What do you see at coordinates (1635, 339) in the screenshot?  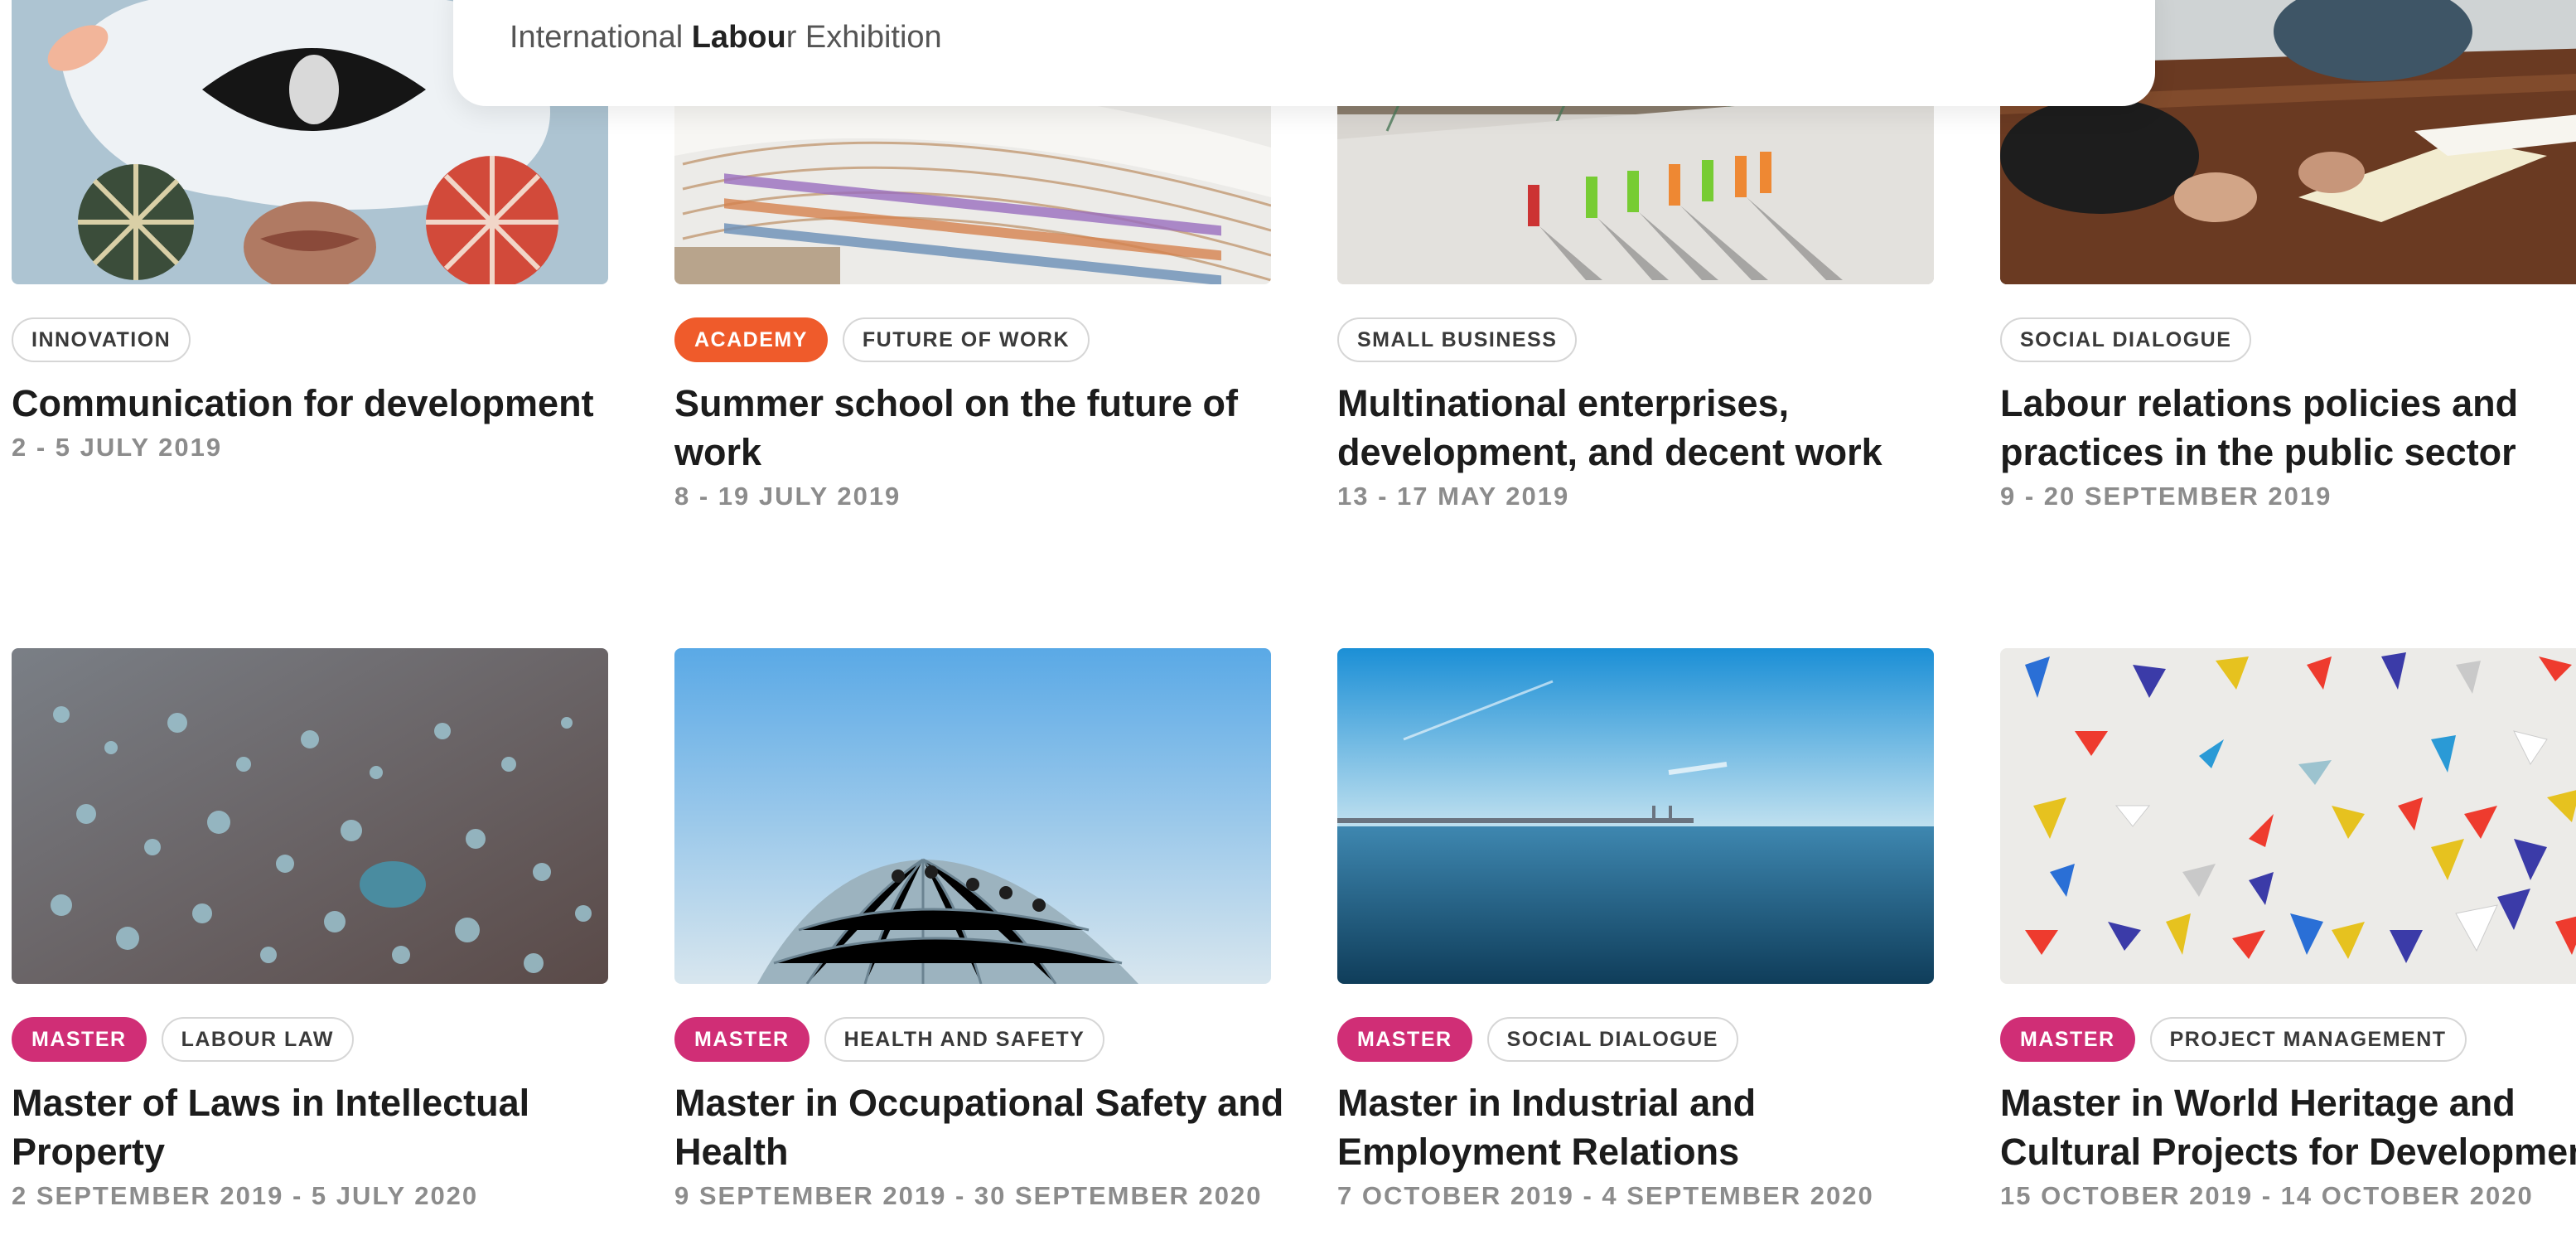 I see `course-tags: SMALL BUSINESS` at bounding box center [1635, 339].